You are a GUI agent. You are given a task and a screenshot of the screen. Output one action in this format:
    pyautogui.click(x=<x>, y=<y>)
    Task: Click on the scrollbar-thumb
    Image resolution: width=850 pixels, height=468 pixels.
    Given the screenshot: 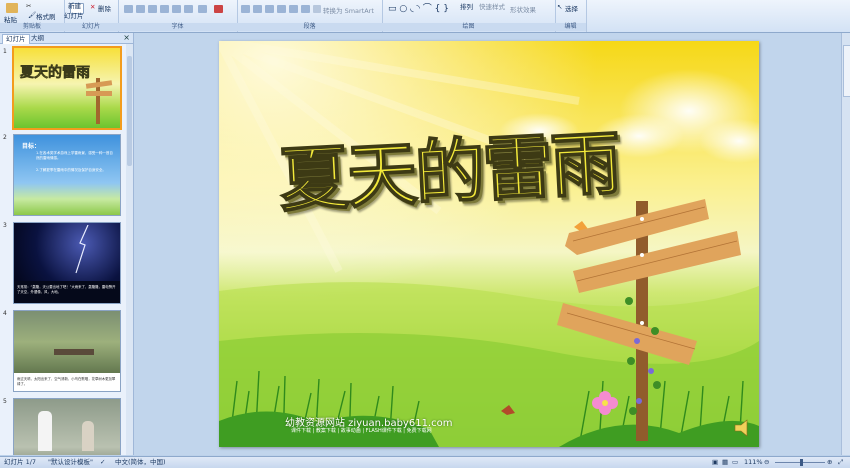 What is the action you would take?
    pyautogui.click(x=129, y=111)
    